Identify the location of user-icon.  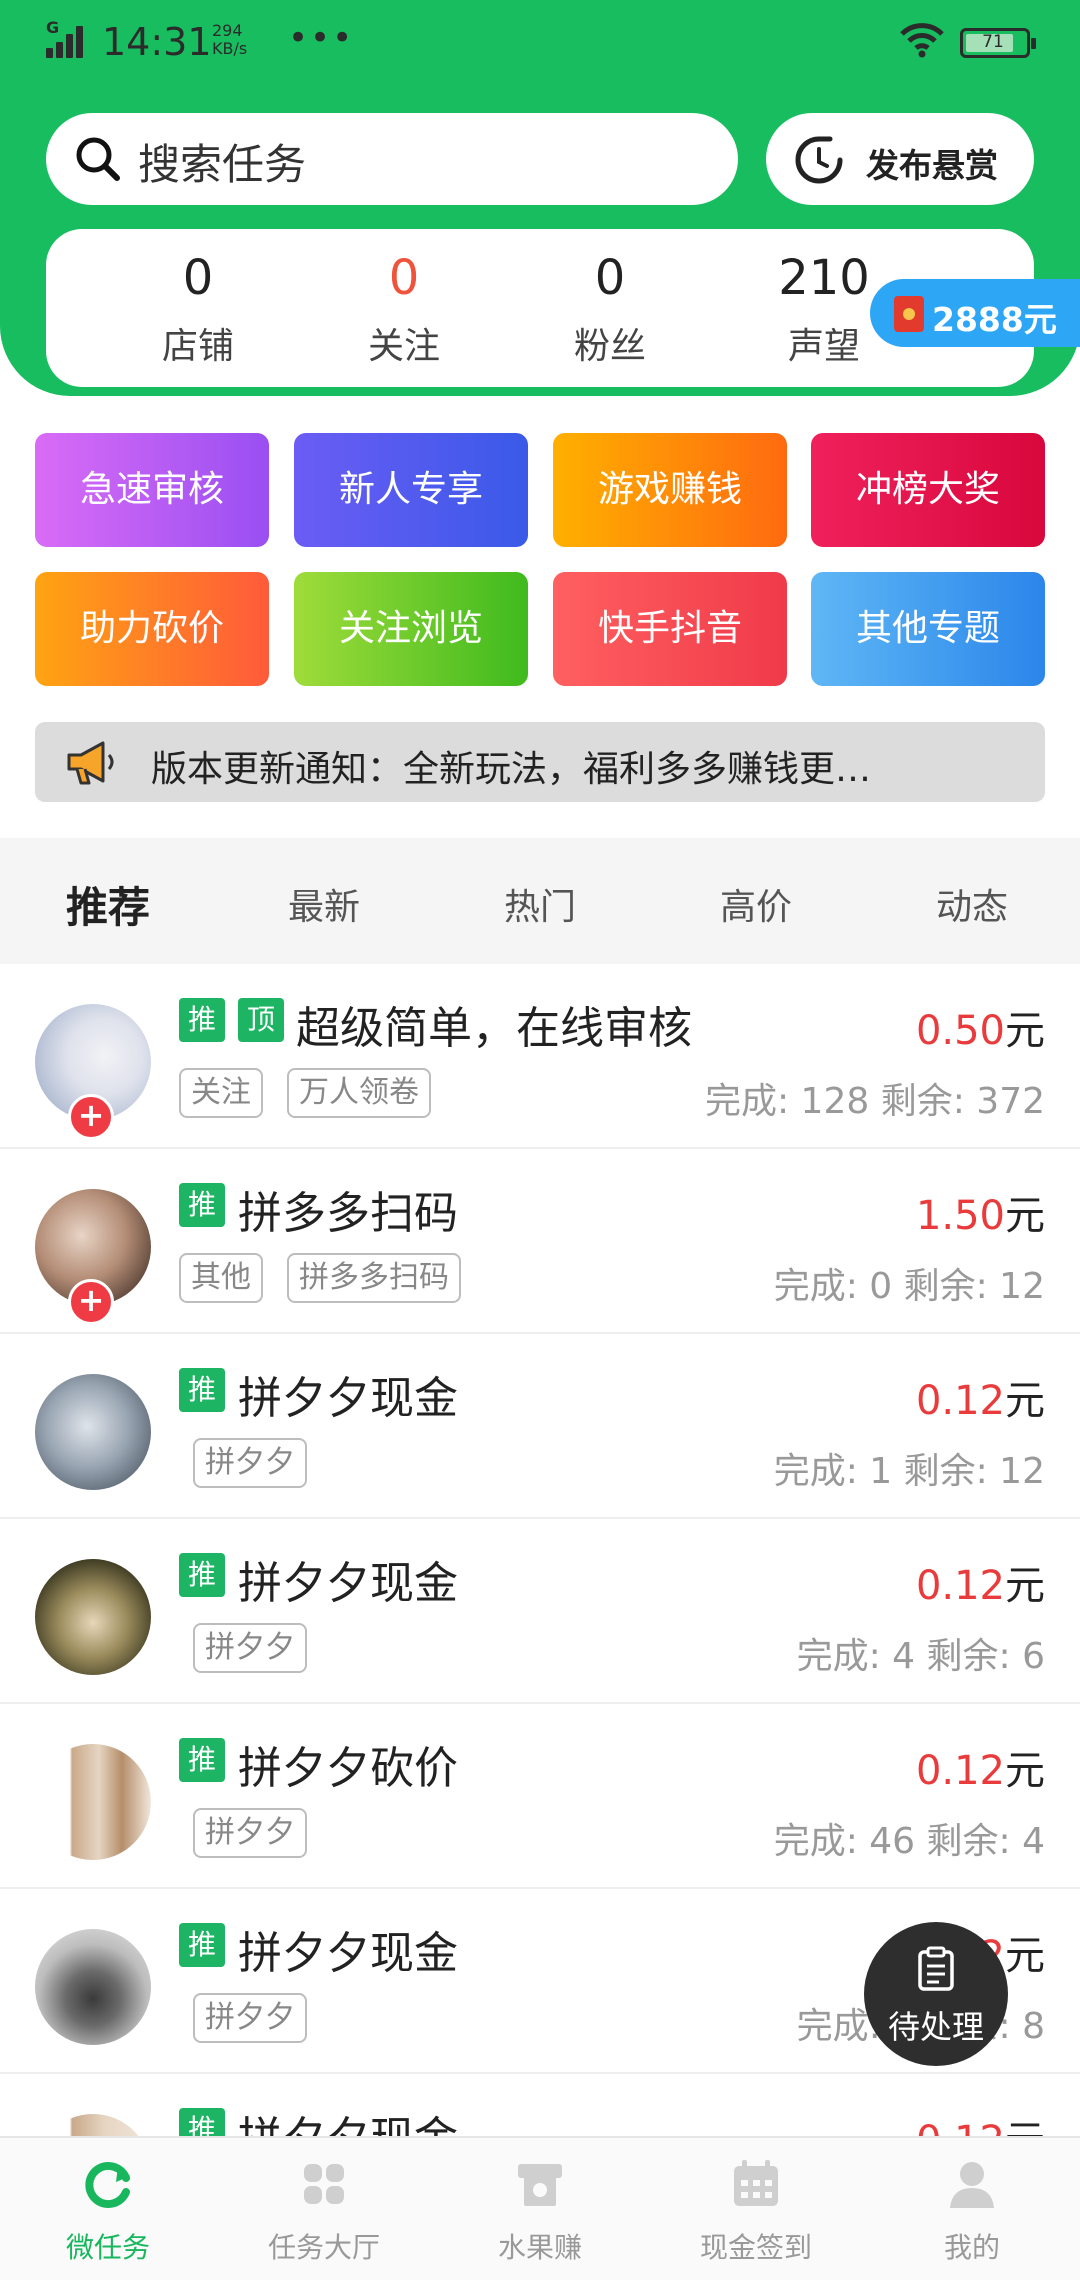
(972, 2184).